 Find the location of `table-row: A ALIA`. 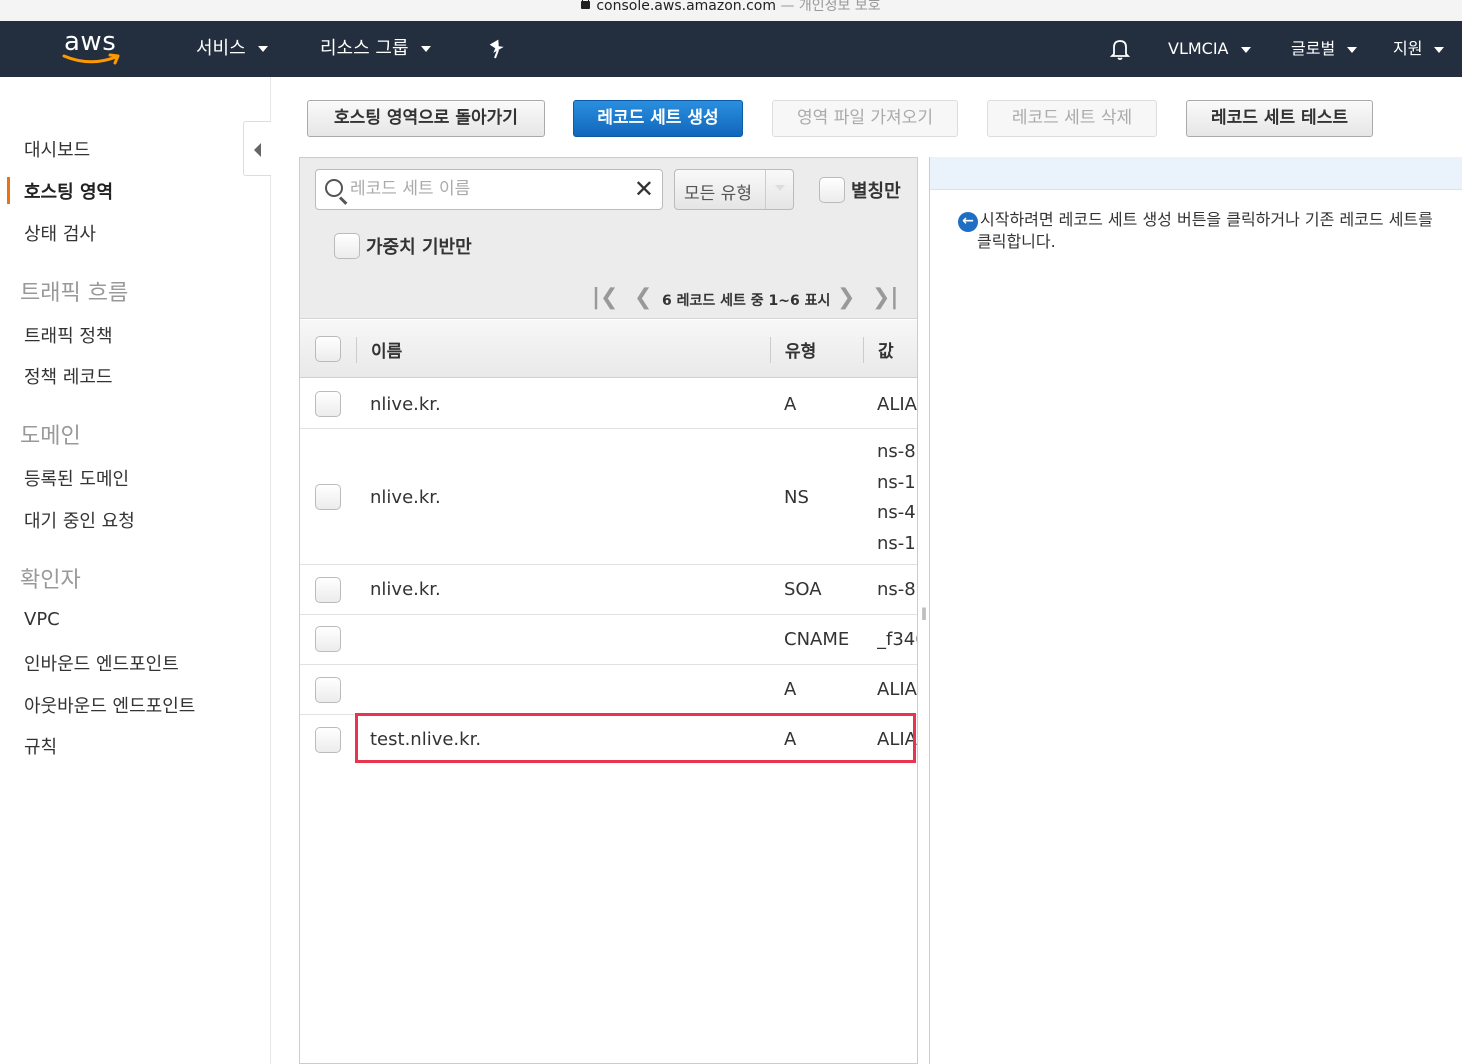

table-row: A ALIA is located at coordinates (608, 690).